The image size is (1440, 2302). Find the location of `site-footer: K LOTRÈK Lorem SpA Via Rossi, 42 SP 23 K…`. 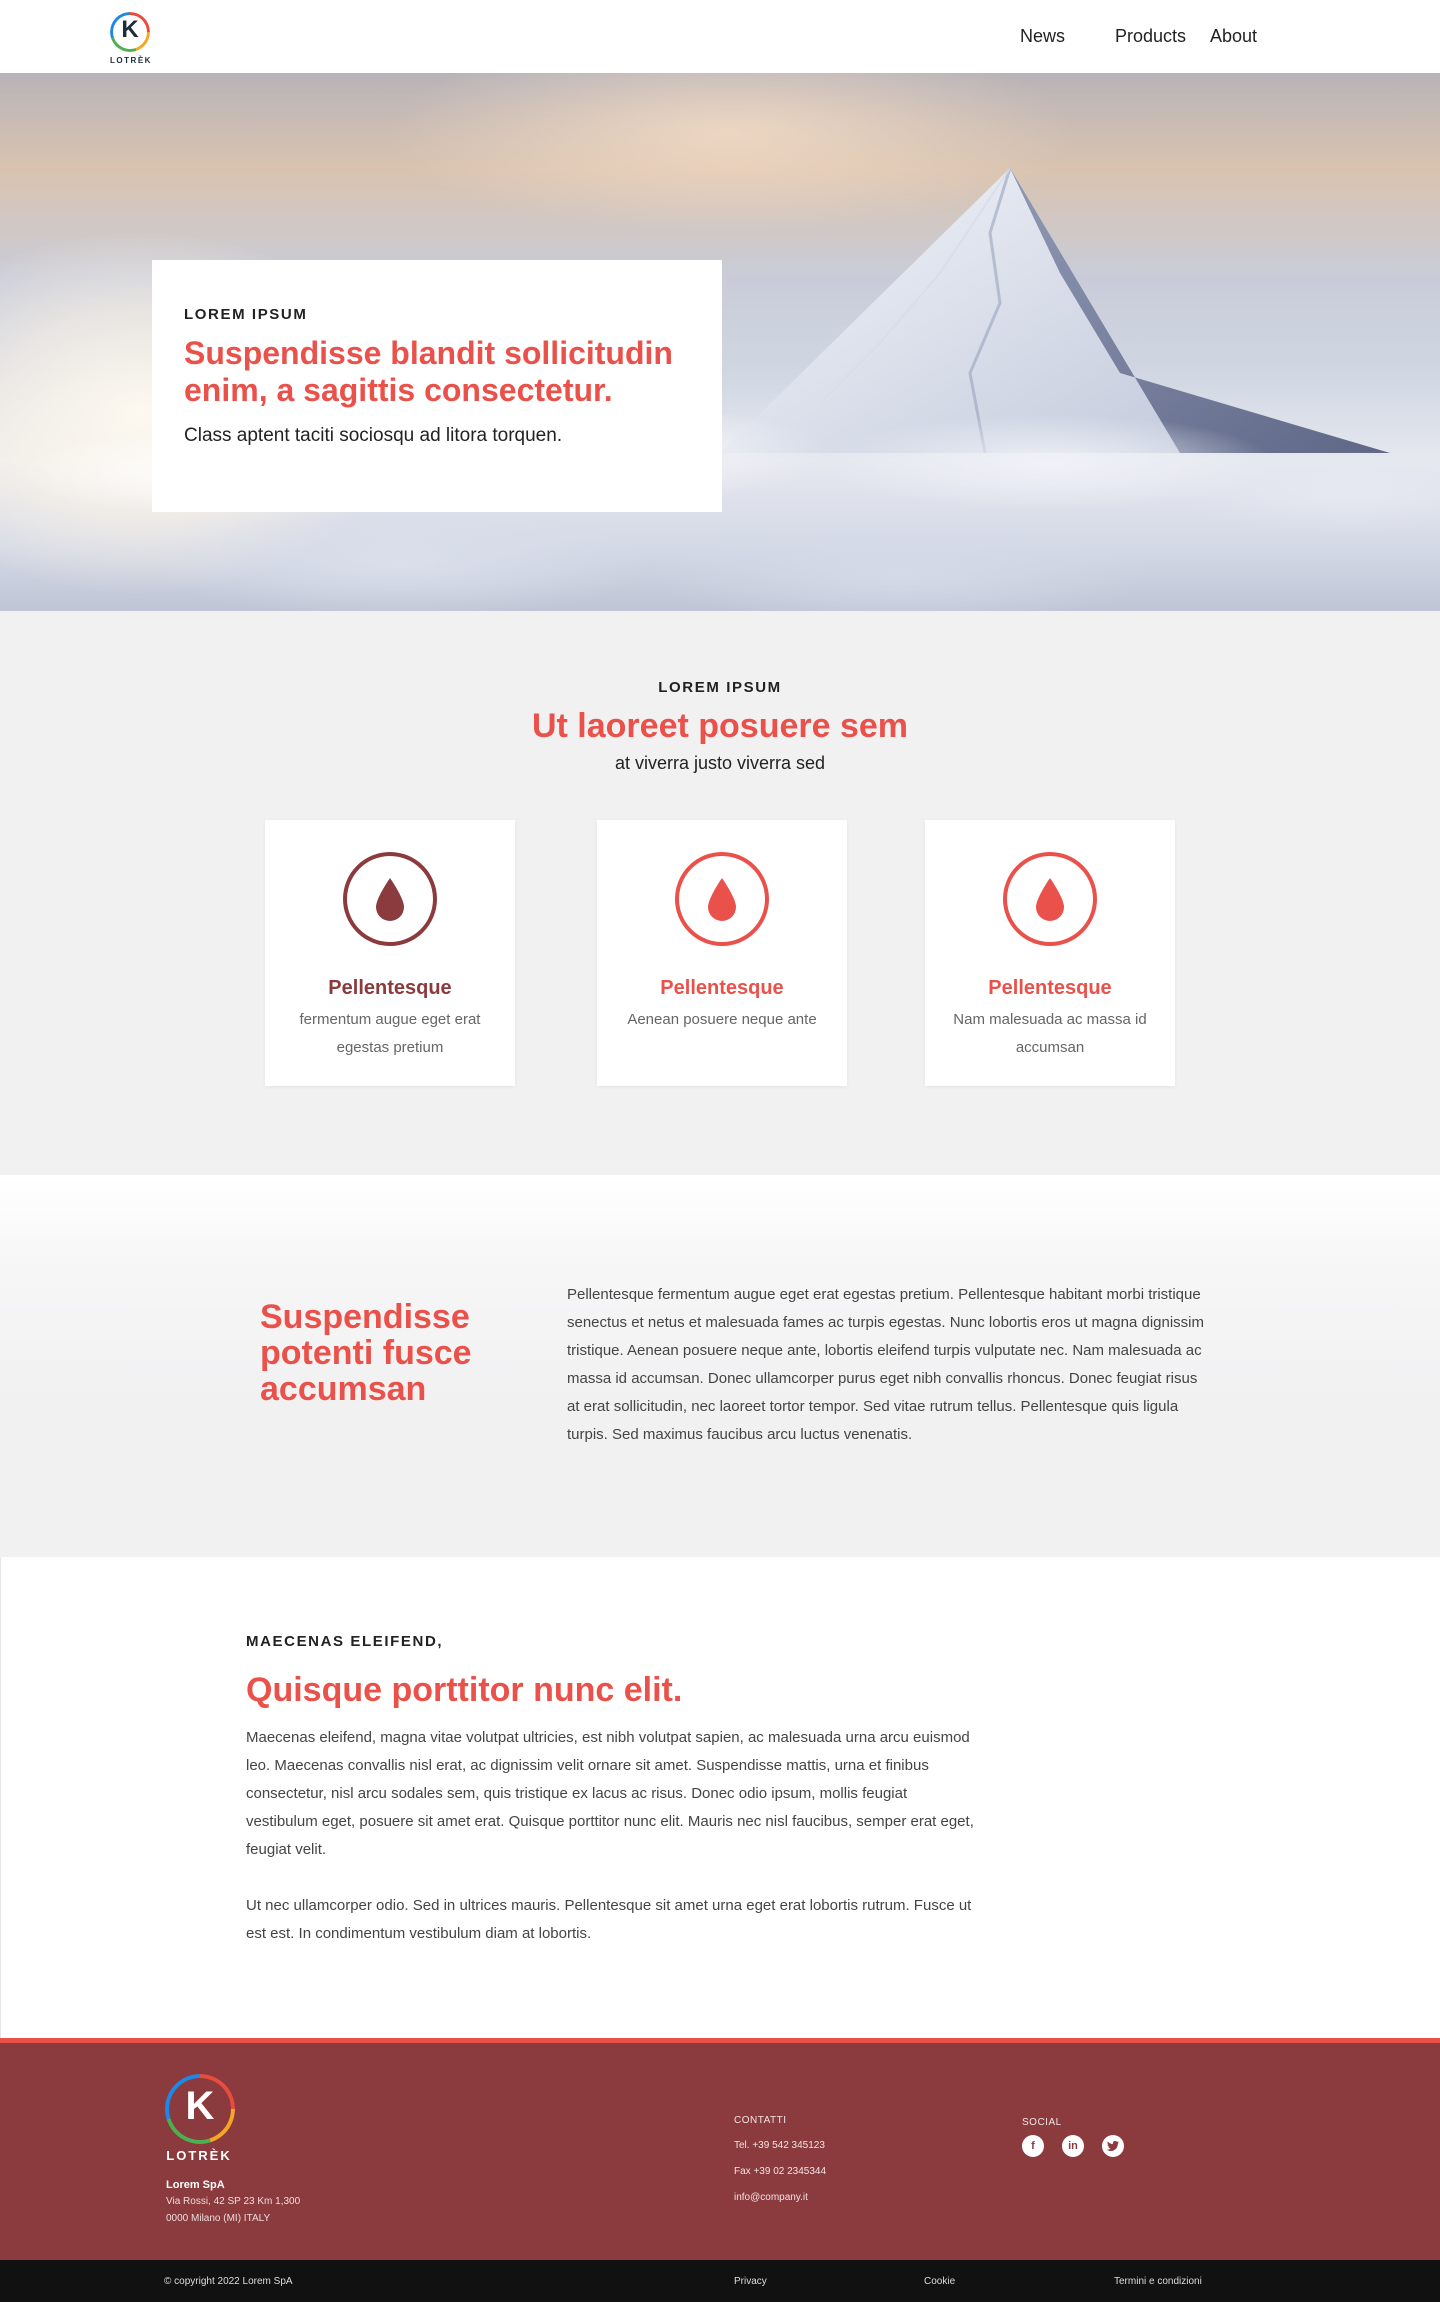

site-footer: K LOTRÈK Lorem SpA Via Rossi, 42 SP 23 K… is located at coordinates (720, 2149).